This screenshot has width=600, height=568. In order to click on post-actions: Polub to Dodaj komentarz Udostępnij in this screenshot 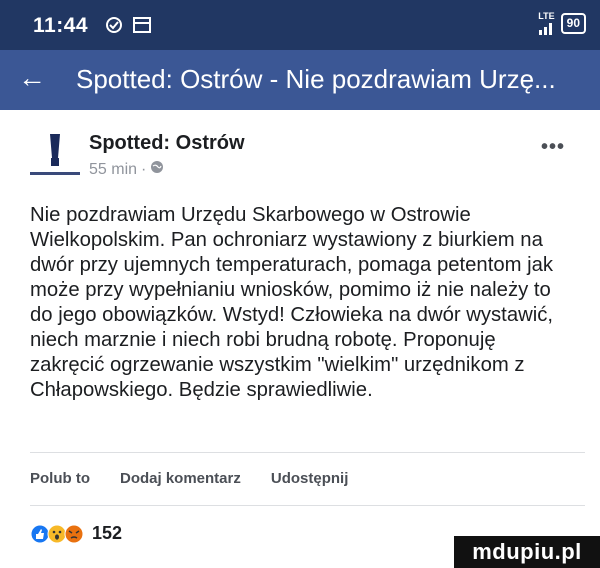, I will do `click(189, 478)`.